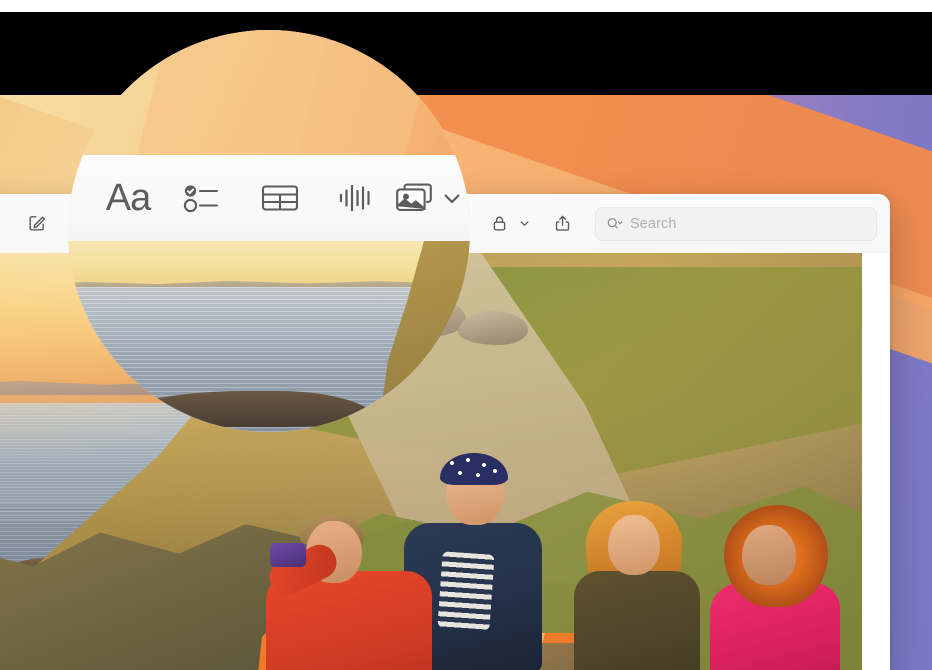  I want to click on checklist-button, so click(204, 198).